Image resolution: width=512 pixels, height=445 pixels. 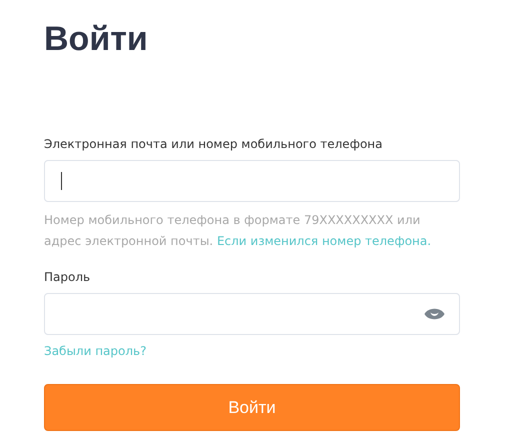 I want to click on hint-text: Номер мобильного телефона в формате 79XXXXXXXXX или адрес электронной почты. Если изменился номер телефона., so click(x=238, y=231).